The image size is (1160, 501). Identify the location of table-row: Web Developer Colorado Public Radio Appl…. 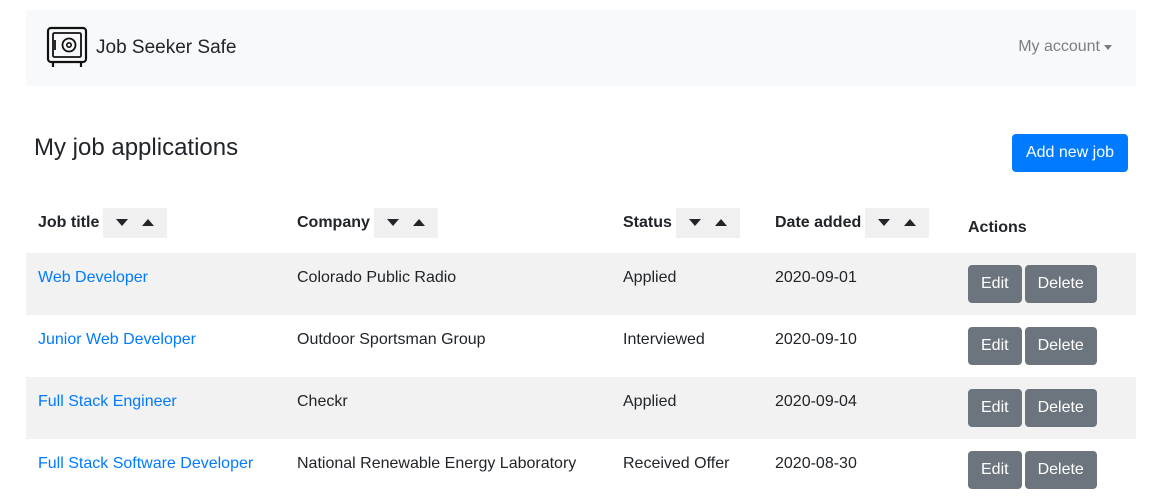
(581, 284).